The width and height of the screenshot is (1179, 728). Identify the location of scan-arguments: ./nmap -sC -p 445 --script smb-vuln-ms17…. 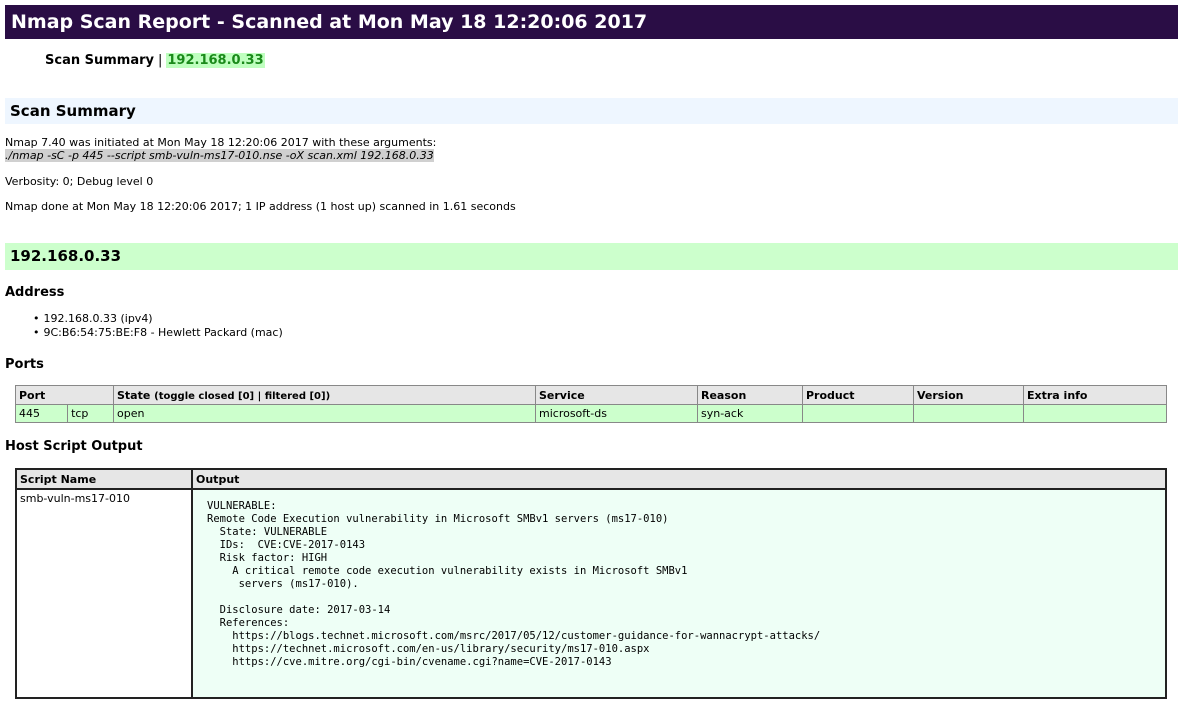
(219, 155).